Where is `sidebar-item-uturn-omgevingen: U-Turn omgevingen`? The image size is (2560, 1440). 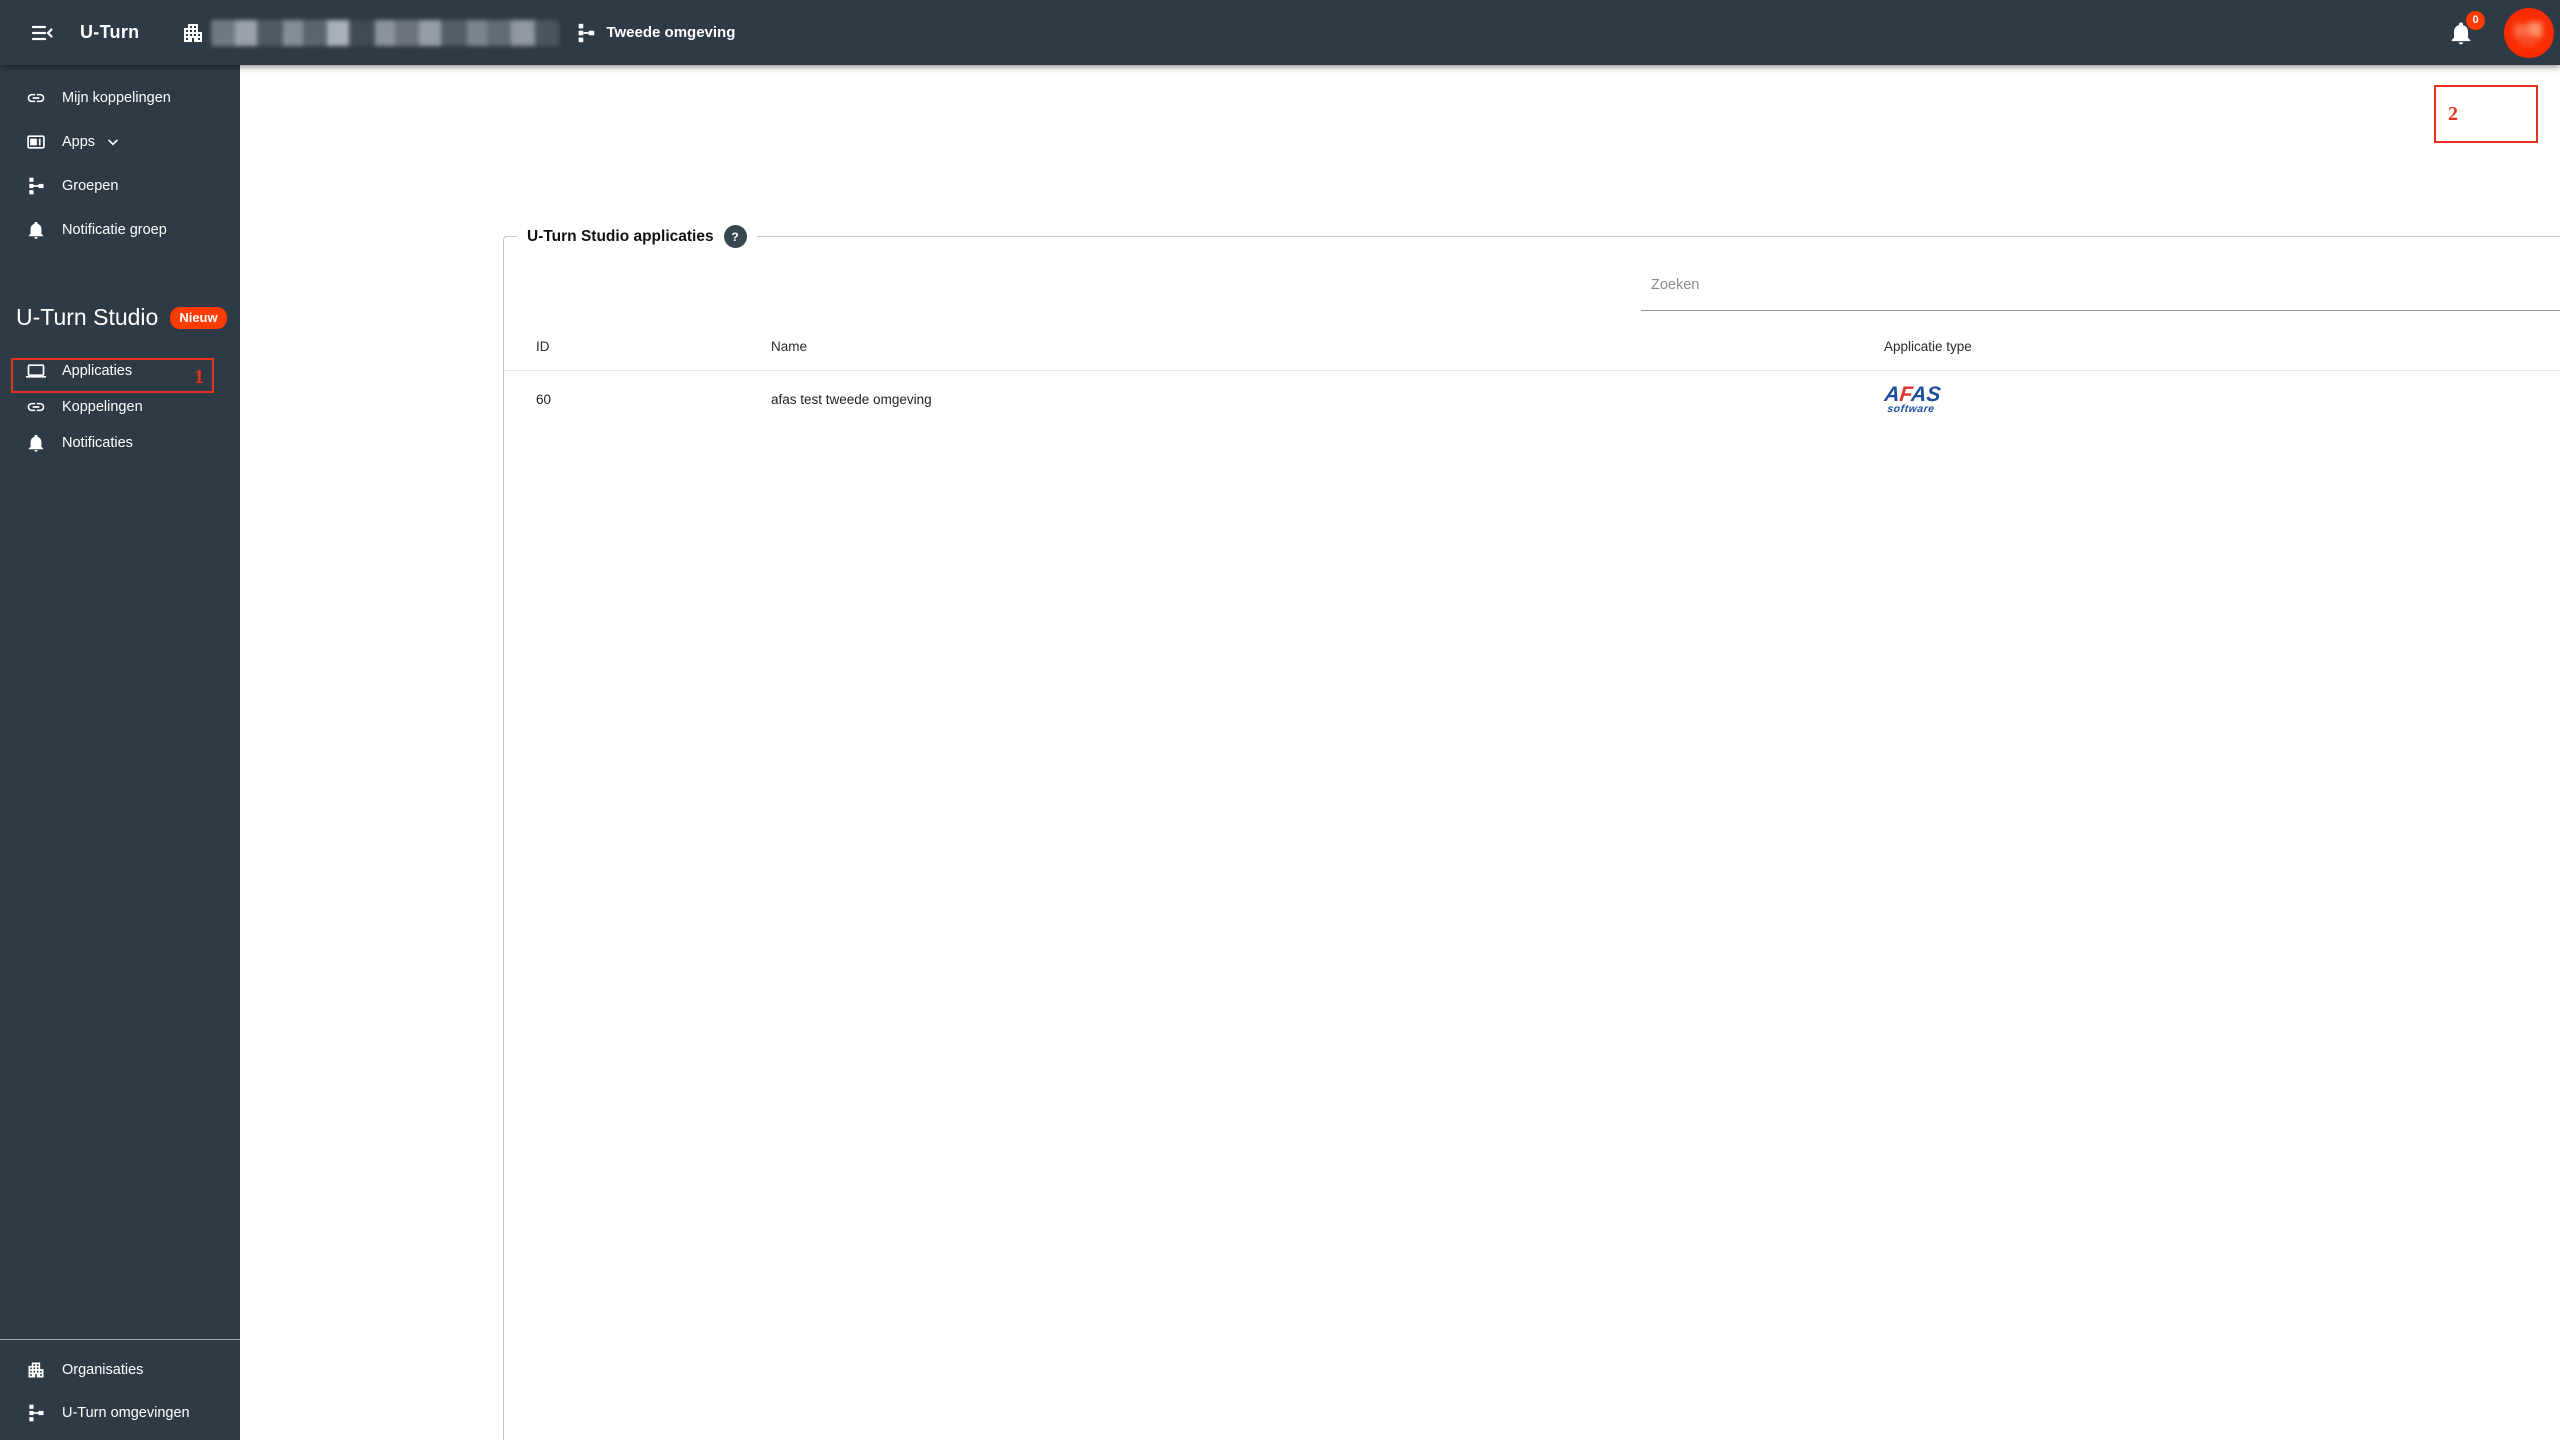
sidebar-item-uturn-omgevingen: U-Turn omgevingen is located at coordinates (120, 1412).